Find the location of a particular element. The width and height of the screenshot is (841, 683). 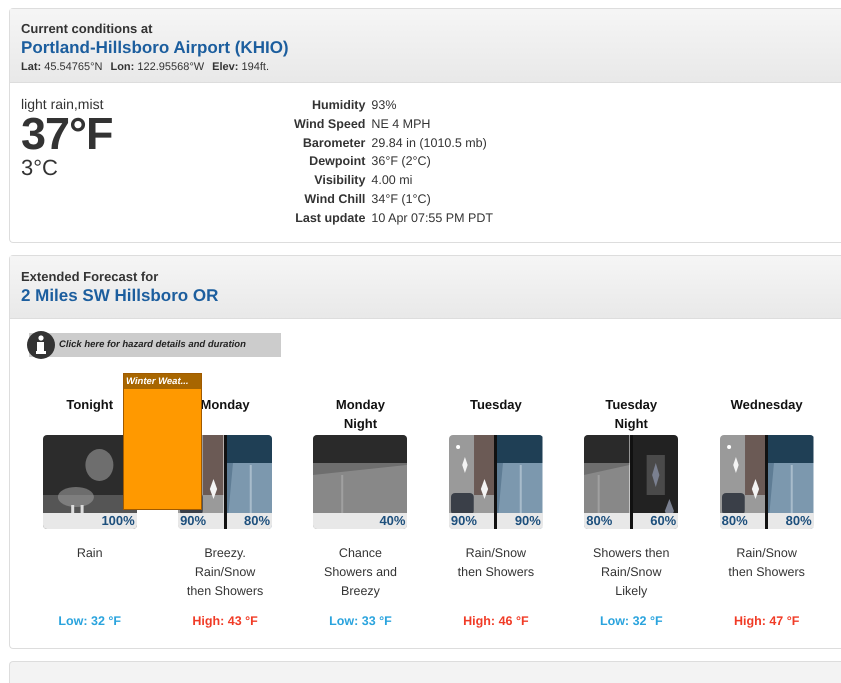

forecast-description: Rain is located at coordinates (90, 553).